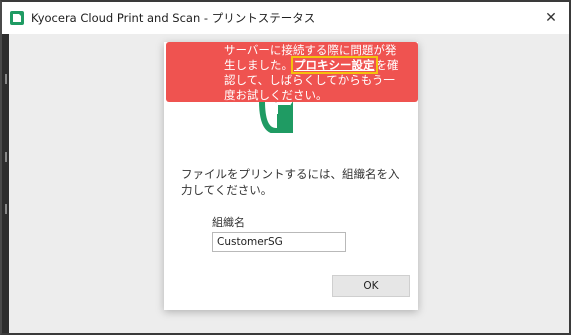 The image size is (571, 335). What do you see at coordinates (279, 242) in the screenshot?
I see `org-name-input` at bounding box center [279, 242].